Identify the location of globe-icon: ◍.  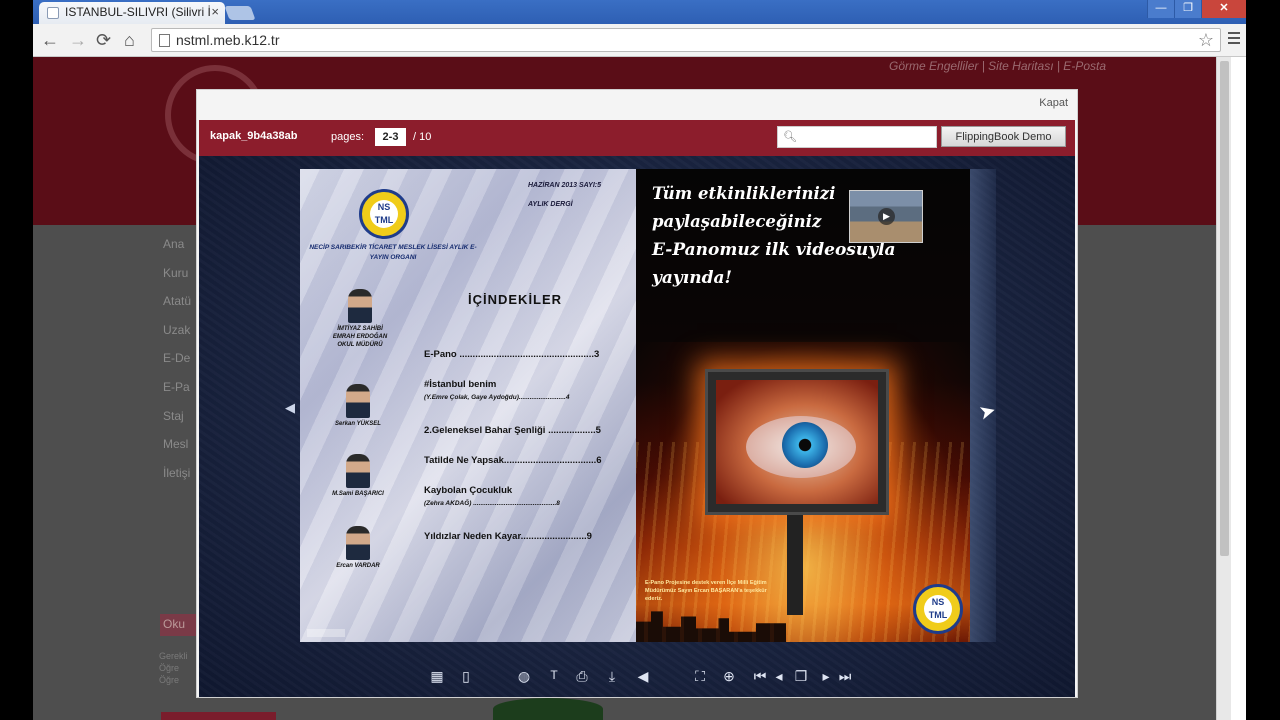
(524, 676).